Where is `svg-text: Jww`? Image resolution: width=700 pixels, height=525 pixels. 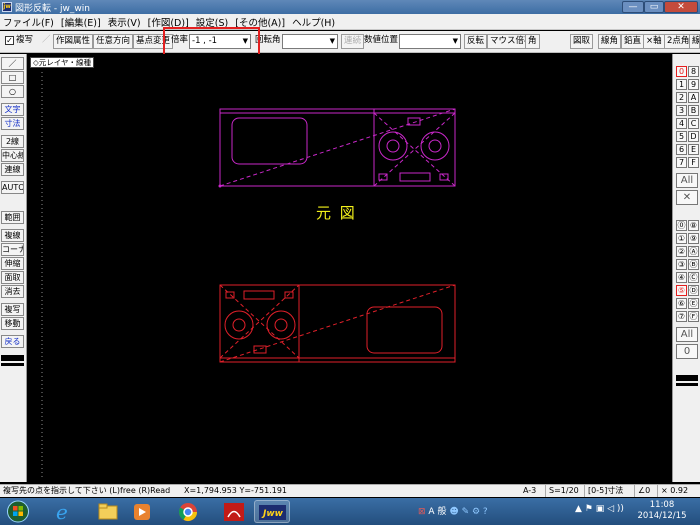 svg-text: Jww is located at coordinates (272, 514).